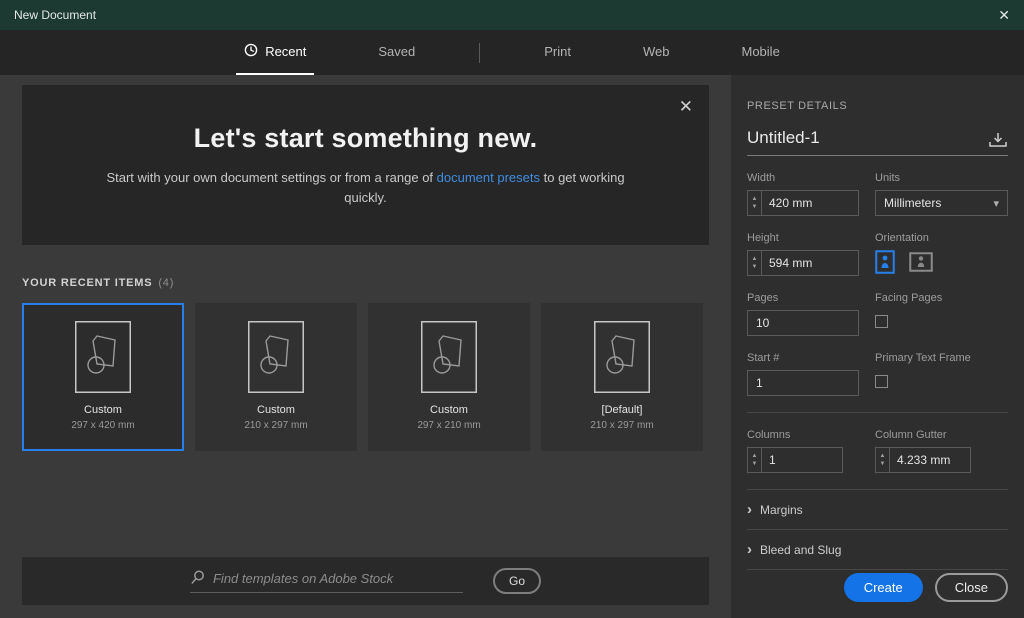 The width and height of the screenshot is (1024, 618). I want to click on tab-label: Mobile, so click(760, 51).